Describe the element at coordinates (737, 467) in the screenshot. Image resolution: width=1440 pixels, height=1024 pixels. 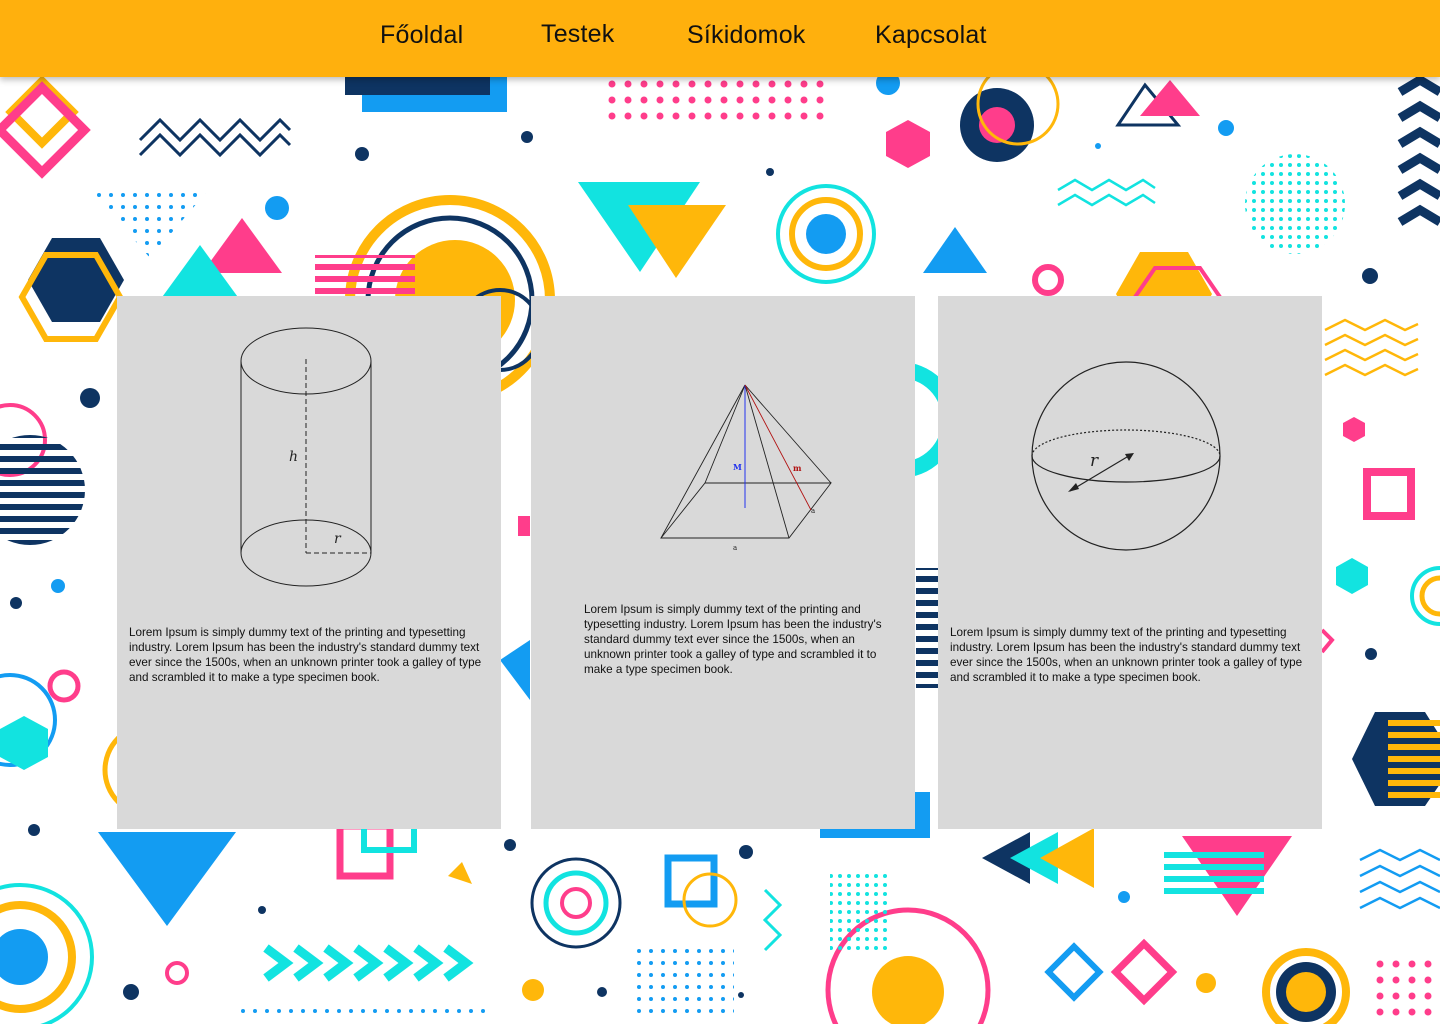
I see `pyramid-height-label: M` at that location.